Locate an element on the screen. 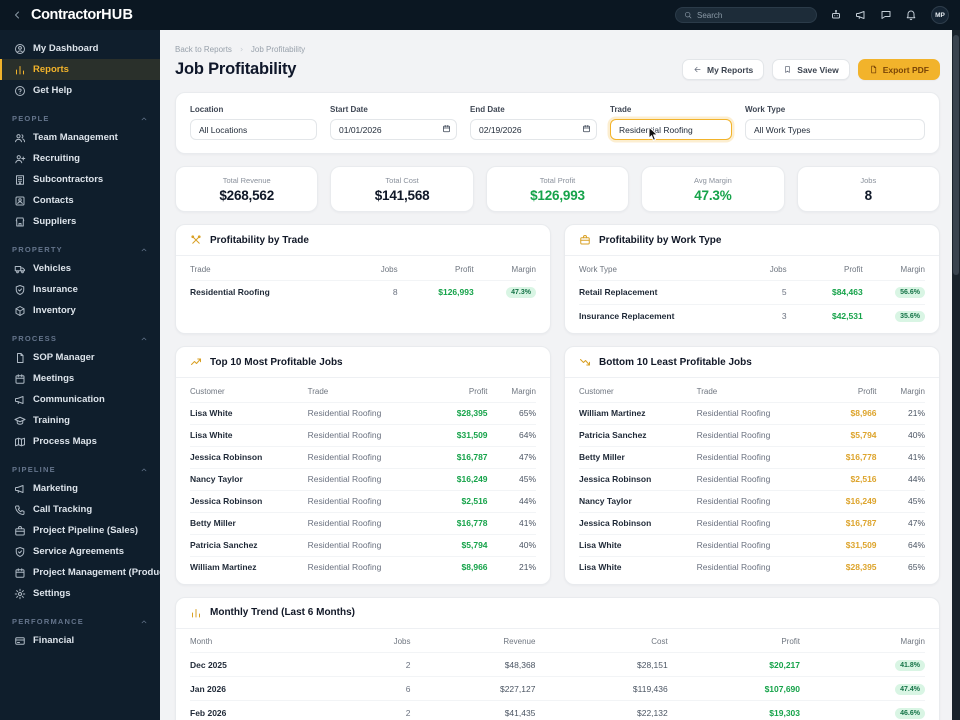 The height and width of the screenshot is (720, 960). filter-bar: Location Start Date End Date is located at coordinates (557, 123).